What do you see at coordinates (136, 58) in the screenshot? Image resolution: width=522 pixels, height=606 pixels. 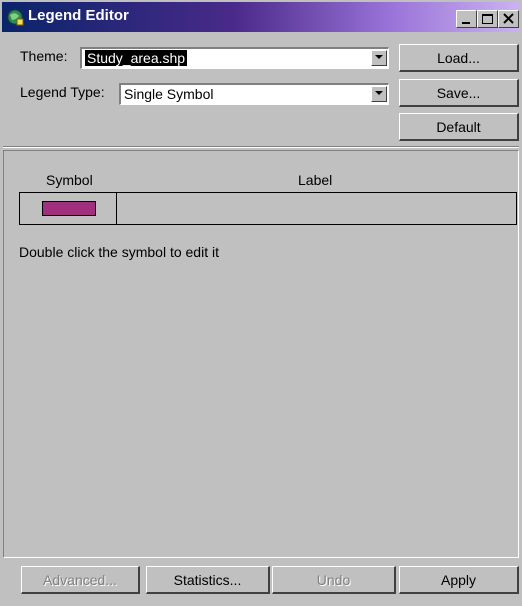 I see `theme-value: Study_area.shp` at bounding box center [136, 58].